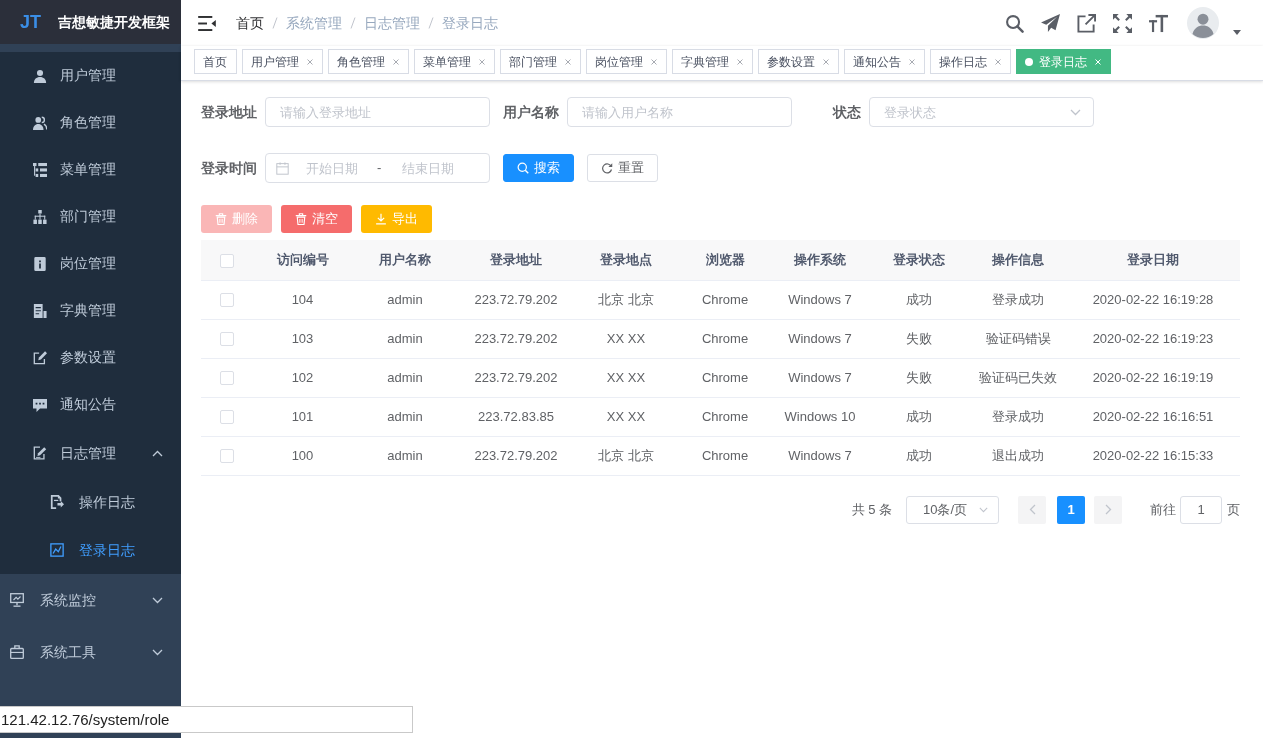 The image size is (1263, 738). What do you see at coordinates (90, 75) in the screenshot?
I see `sidebar-menu-item: 用户管理` at bounding box center [90, 75].